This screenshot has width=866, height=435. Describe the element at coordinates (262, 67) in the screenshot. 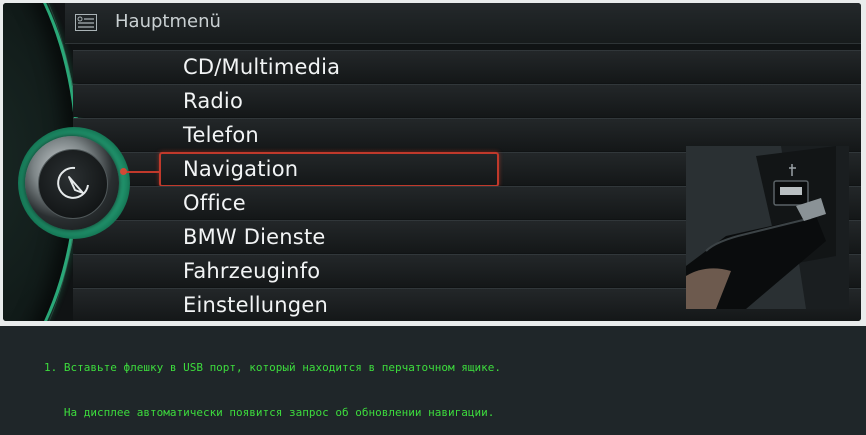

I see `menu-item-label: CD/Multimedia` at that location.